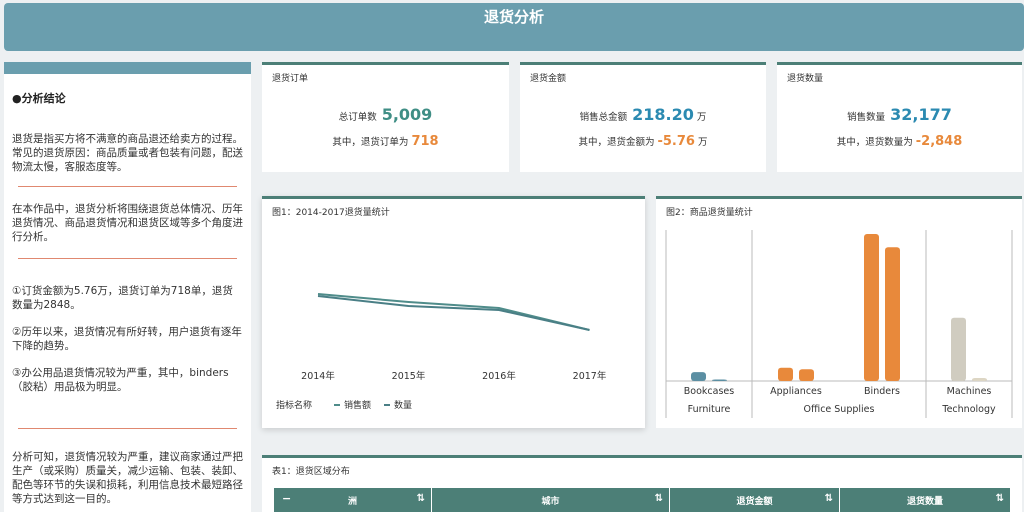 The height and width of the screenshot is (512, 1024). Describe the element at coordinates (513, 17) in the screenshot. I see `page-title: 退货分析` at that location.